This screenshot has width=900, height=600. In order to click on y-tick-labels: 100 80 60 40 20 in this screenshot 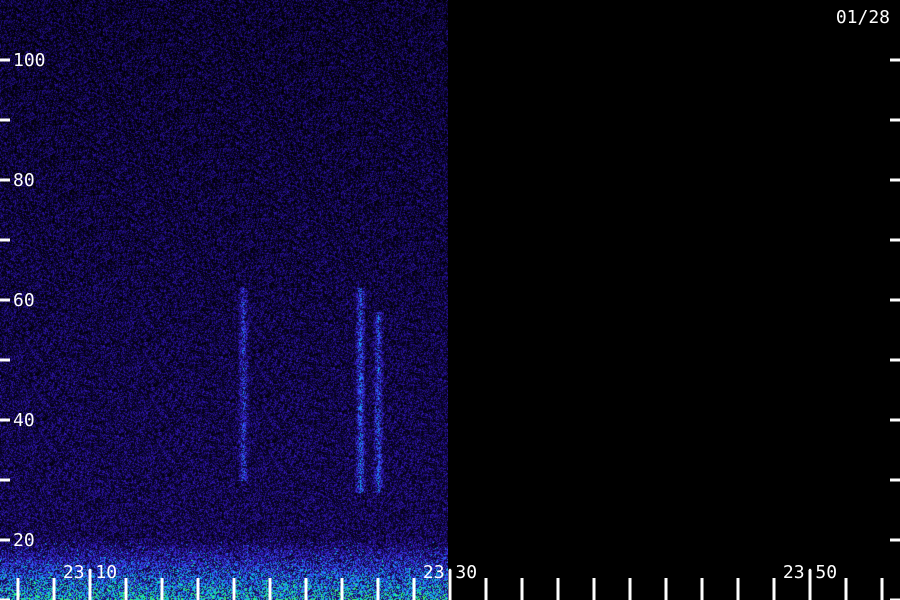, I will do `click(29, 300)`.